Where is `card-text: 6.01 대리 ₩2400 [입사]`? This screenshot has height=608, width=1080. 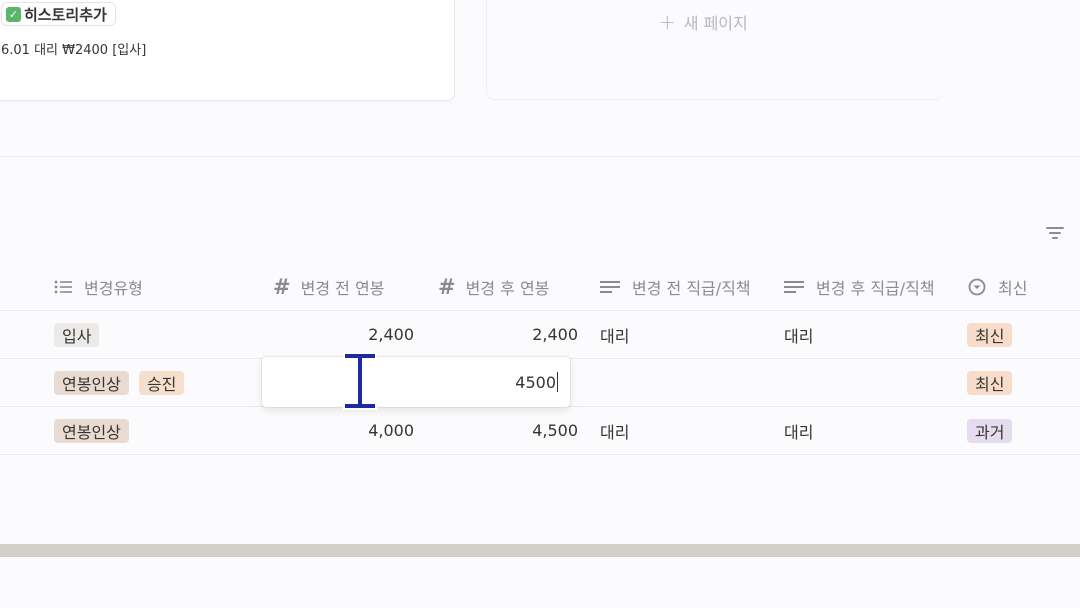
card-text: 6.01 대리 ₩2400 [입사] is located at coordinates (74, 50).